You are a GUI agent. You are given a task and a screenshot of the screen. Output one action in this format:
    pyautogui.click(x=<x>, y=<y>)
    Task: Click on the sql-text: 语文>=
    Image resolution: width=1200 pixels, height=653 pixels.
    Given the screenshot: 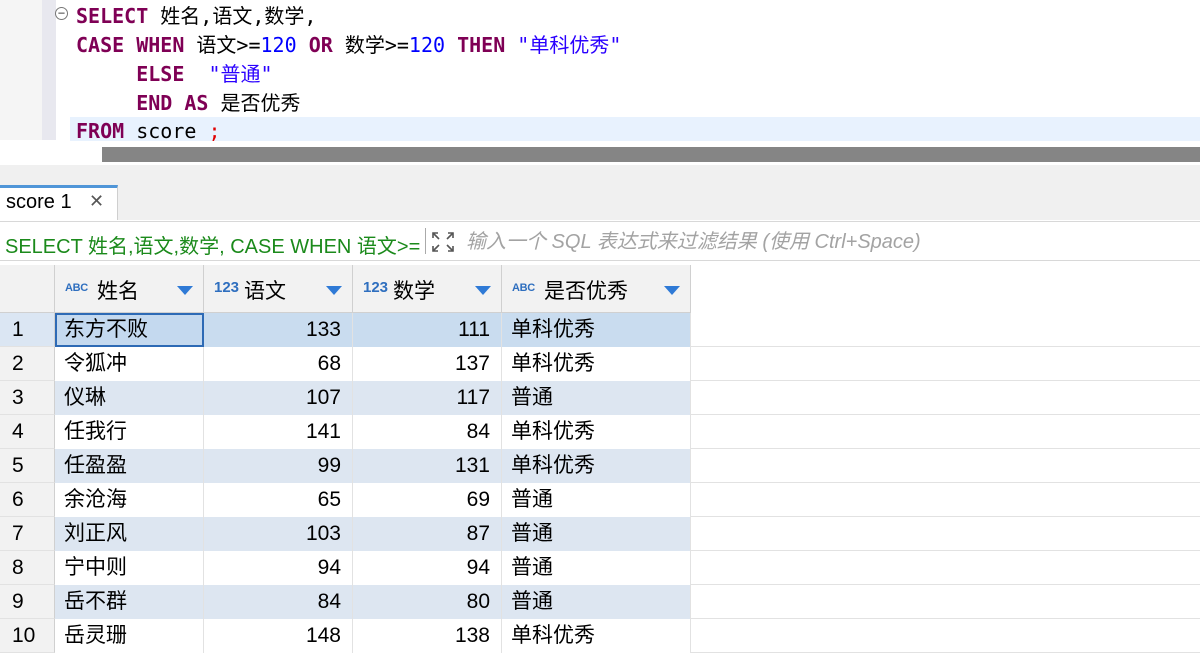 What is the action you would take?
    pyautogui.click(x=222, y=45)
    